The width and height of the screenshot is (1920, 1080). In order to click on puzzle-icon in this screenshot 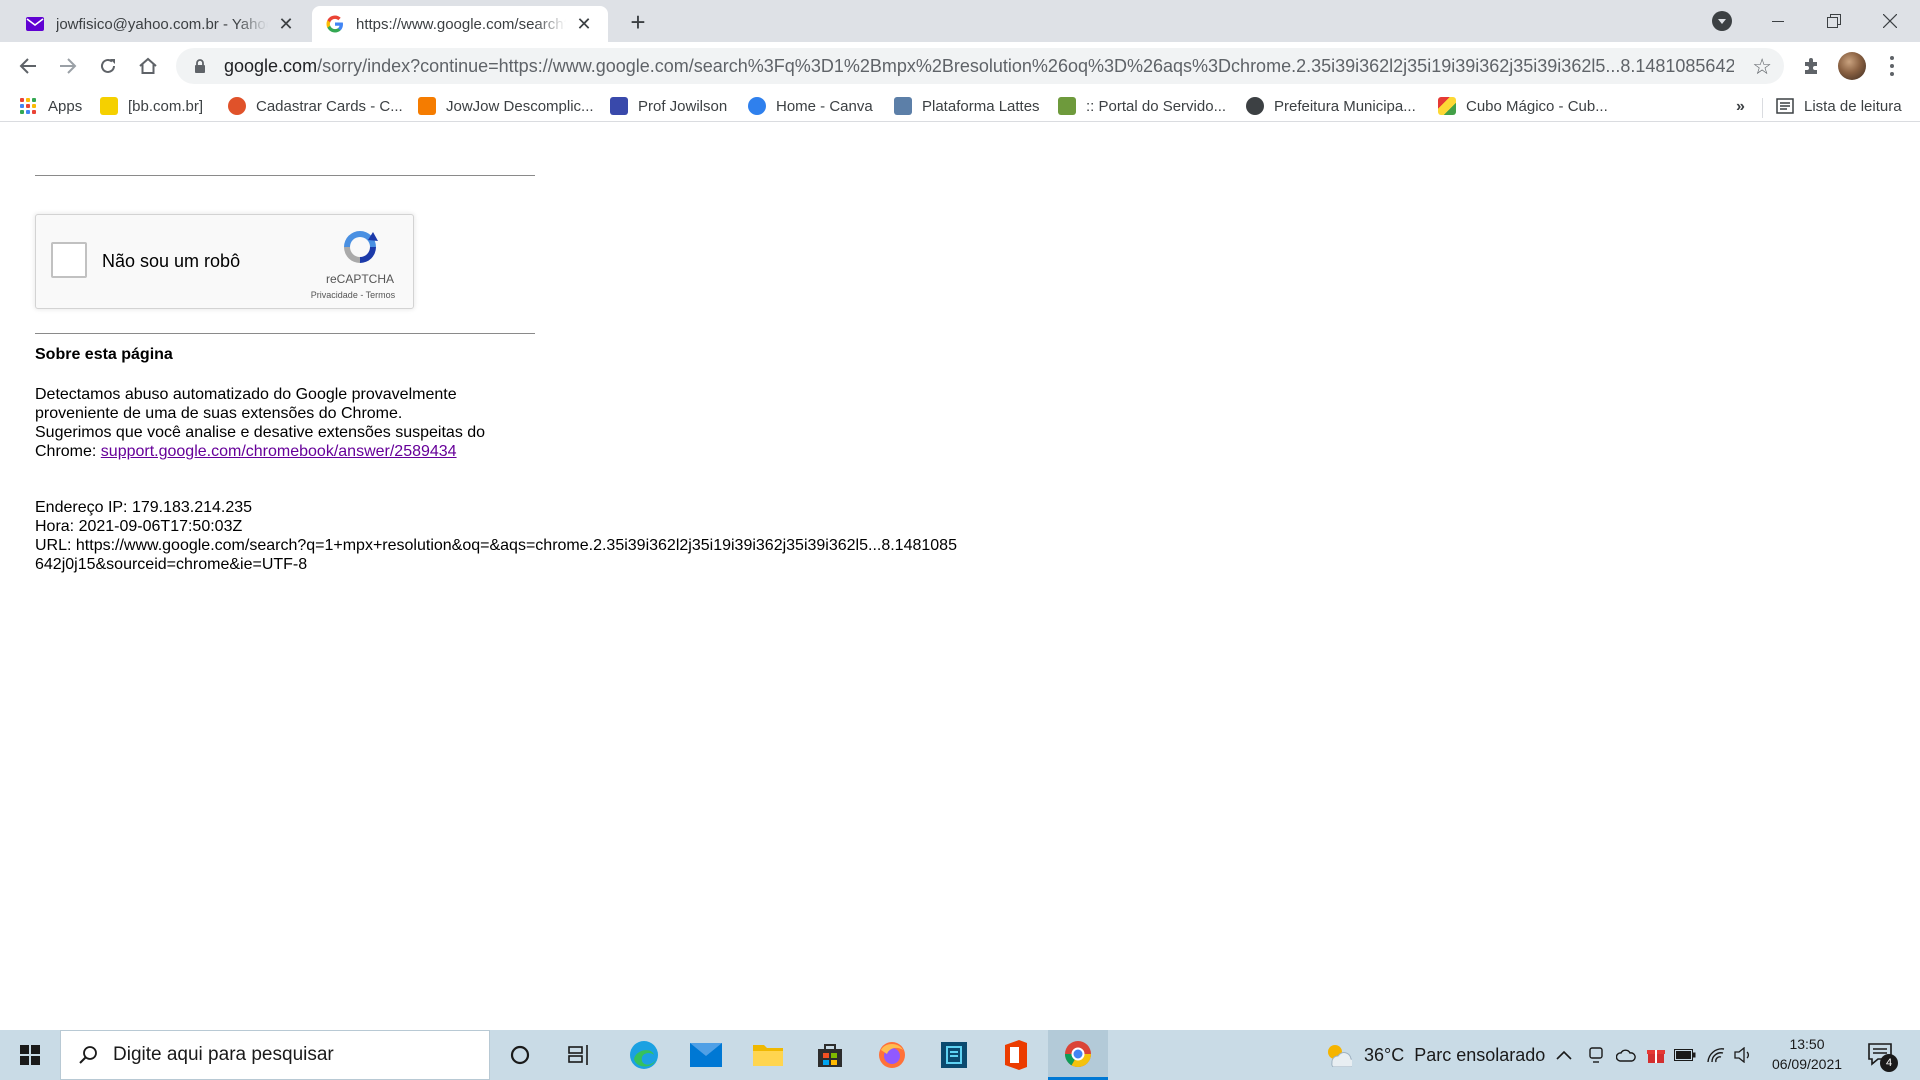, I will do `click(1811, 66)`.